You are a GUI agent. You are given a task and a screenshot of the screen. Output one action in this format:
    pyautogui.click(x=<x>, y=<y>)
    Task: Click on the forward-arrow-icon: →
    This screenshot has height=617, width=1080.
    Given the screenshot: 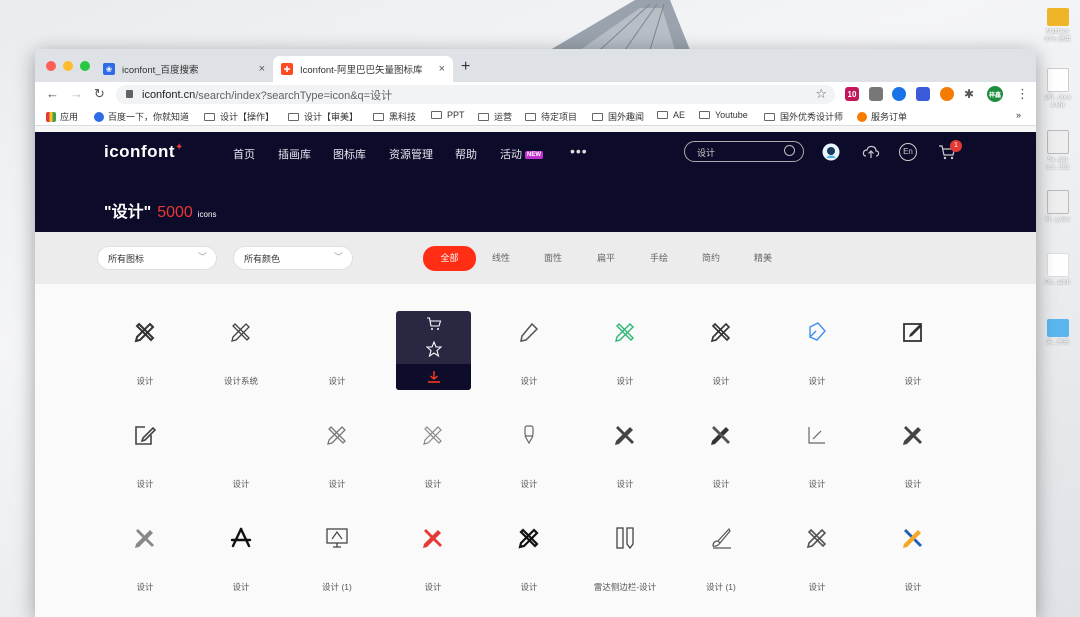 What is the action you would take?
    pyautogui.click(x=76, y=93)
    